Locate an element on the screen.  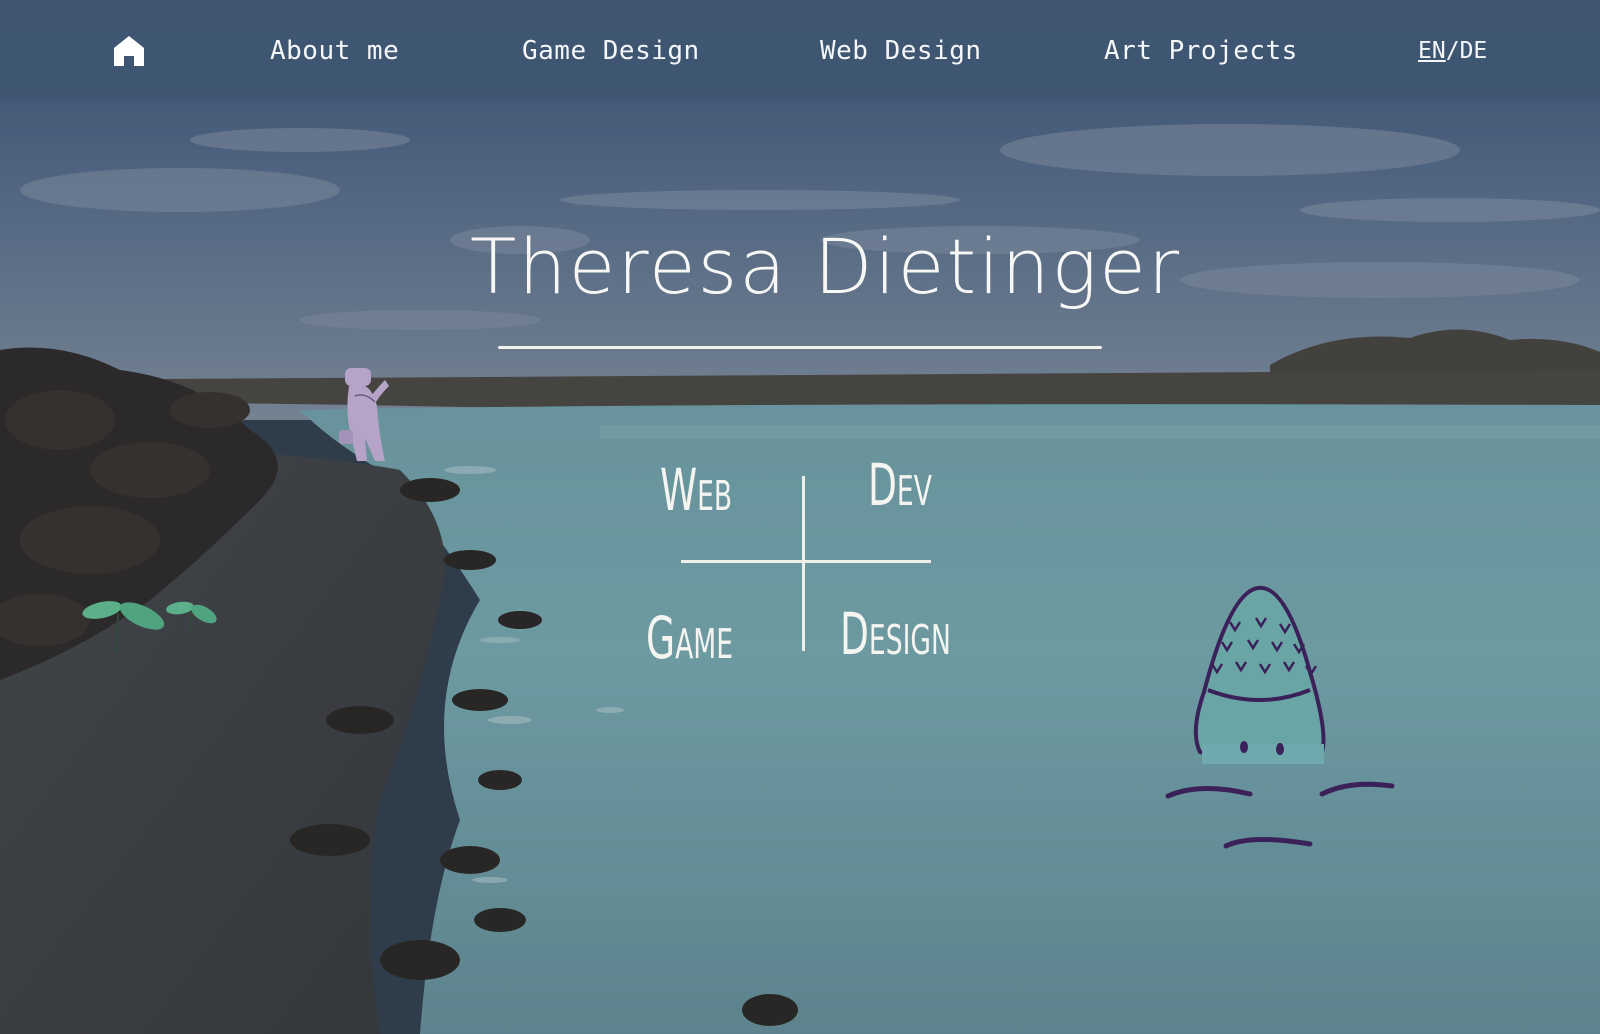
creature-illustration is located at coordinates (1280, 717).